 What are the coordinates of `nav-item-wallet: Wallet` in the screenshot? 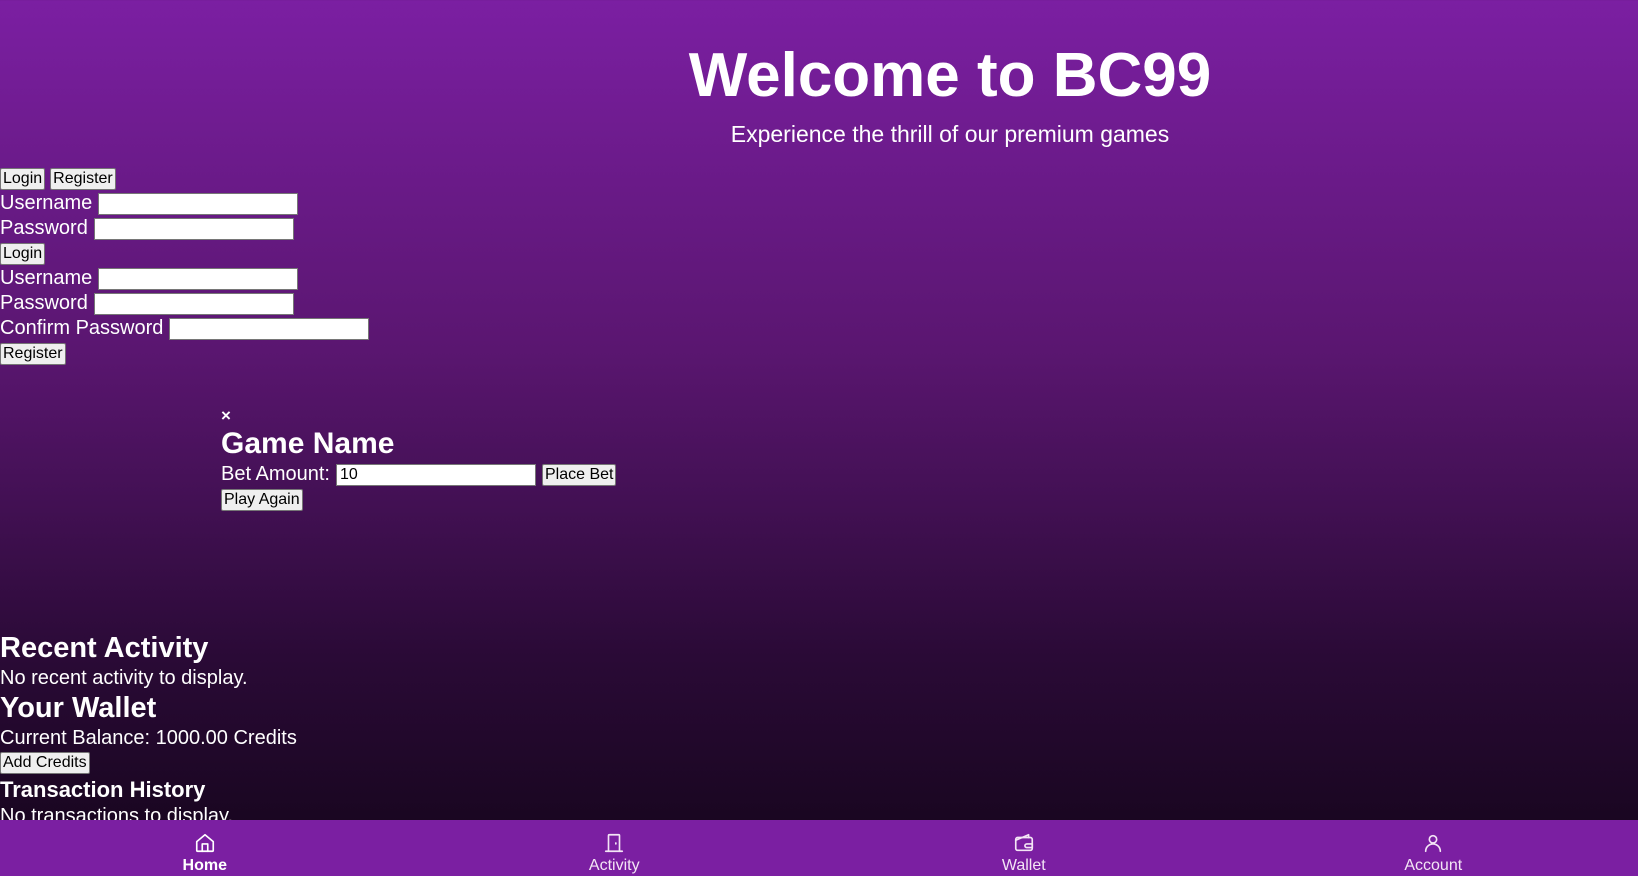 It's located at (1024, 848).